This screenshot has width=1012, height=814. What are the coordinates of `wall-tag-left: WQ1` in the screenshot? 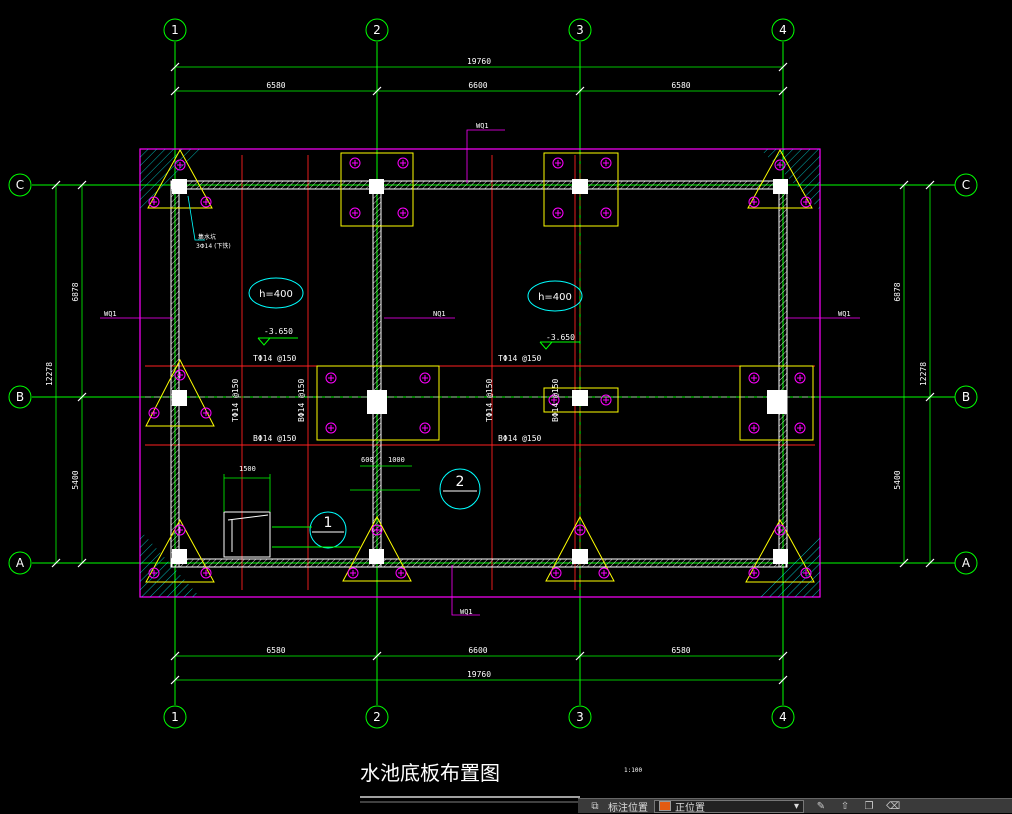 It's located at (110, 314).